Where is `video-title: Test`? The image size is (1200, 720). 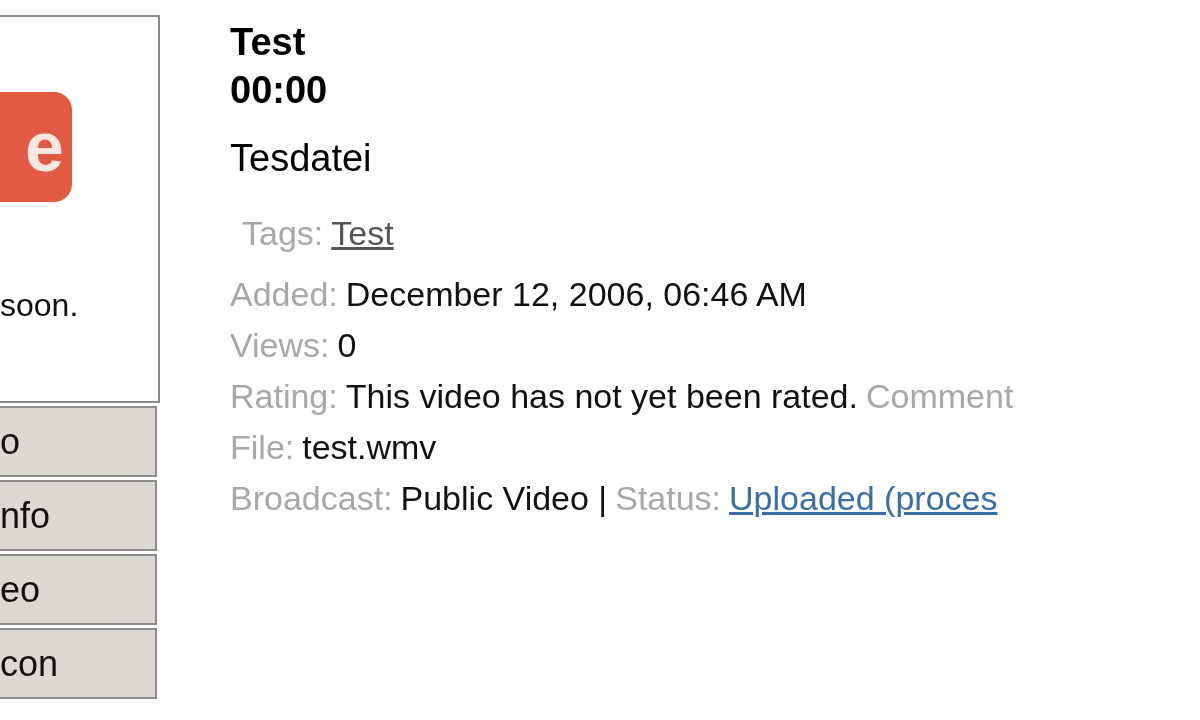 video-title: Test is located at coordinates (268, 42).